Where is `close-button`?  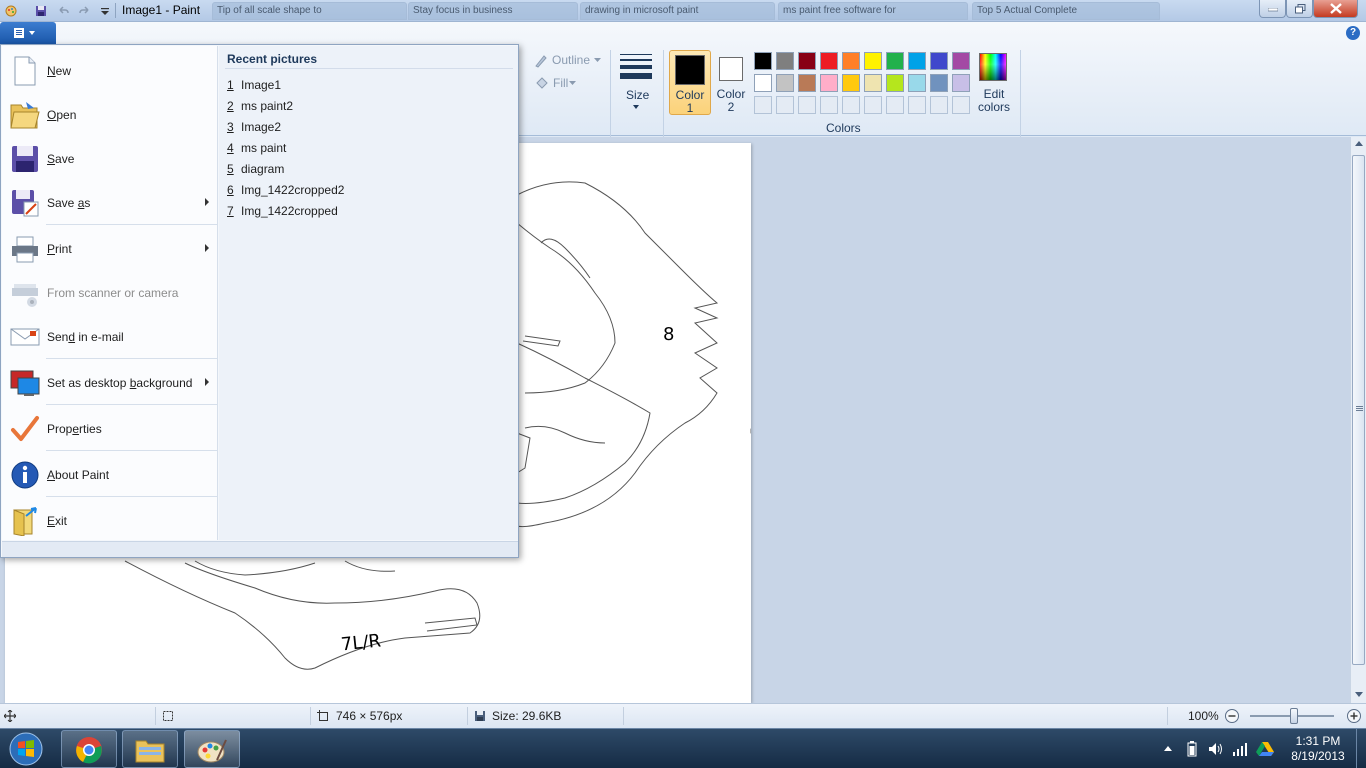 close-button is located at coordinates (1335, 9).